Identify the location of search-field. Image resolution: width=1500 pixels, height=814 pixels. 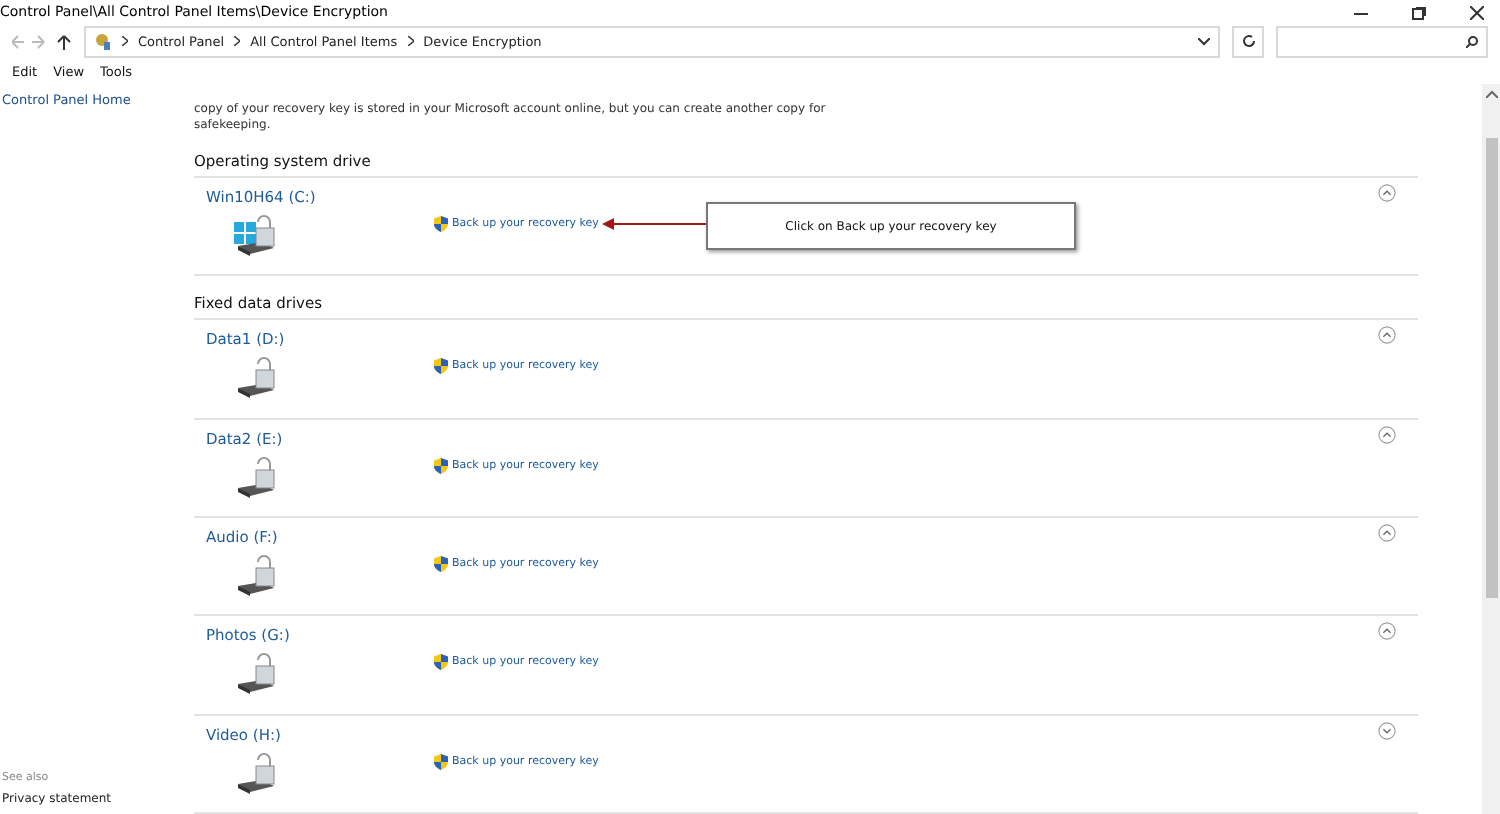
(1382, 41).